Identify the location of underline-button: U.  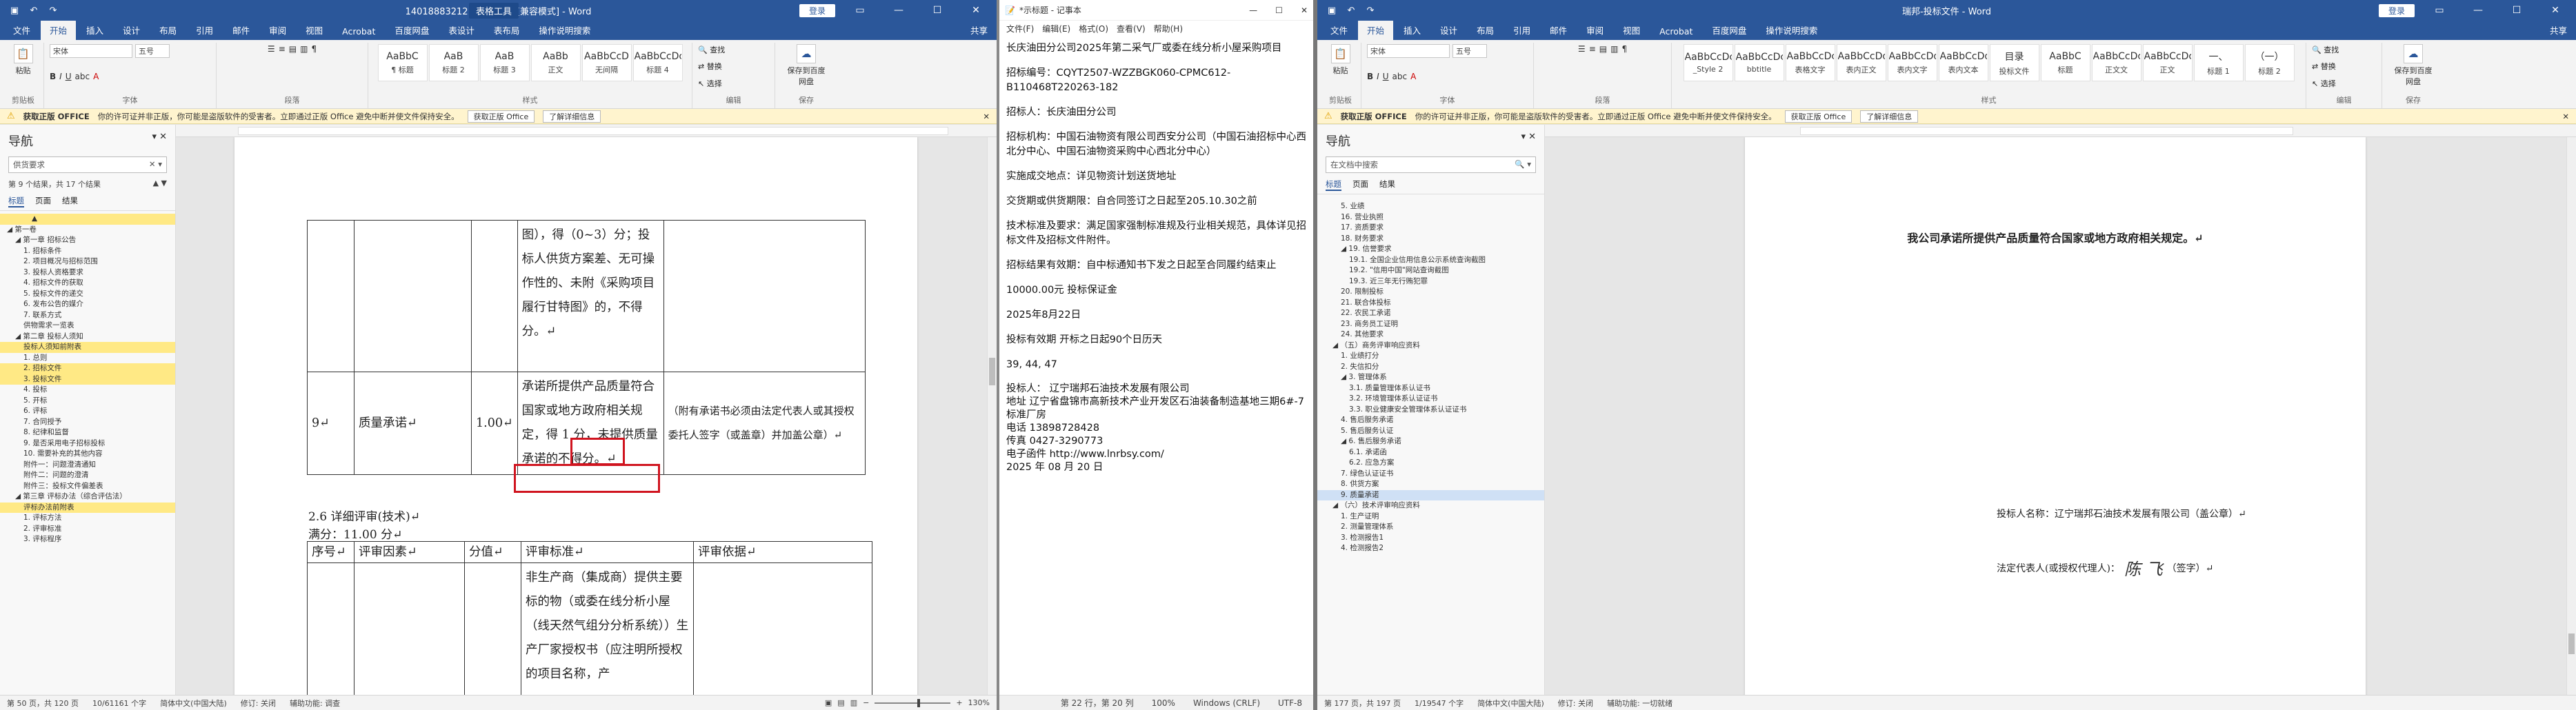
(1386, 76).